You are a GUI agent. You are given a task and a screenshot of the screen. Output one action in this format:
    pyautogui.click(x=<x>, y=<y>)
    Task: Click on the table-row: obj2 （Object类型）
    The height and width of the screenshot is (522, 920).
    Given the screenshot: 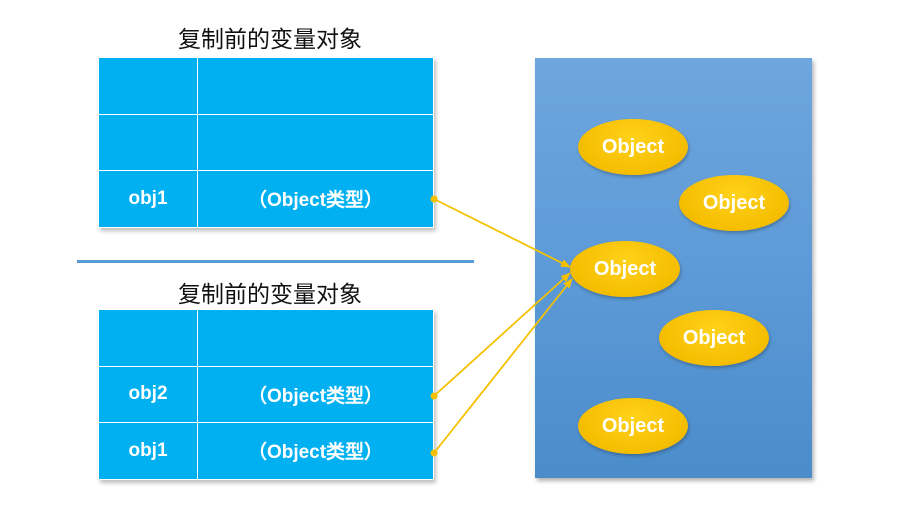 What is the action you would take?
    pyautogui.click(x=266, y=394)
    